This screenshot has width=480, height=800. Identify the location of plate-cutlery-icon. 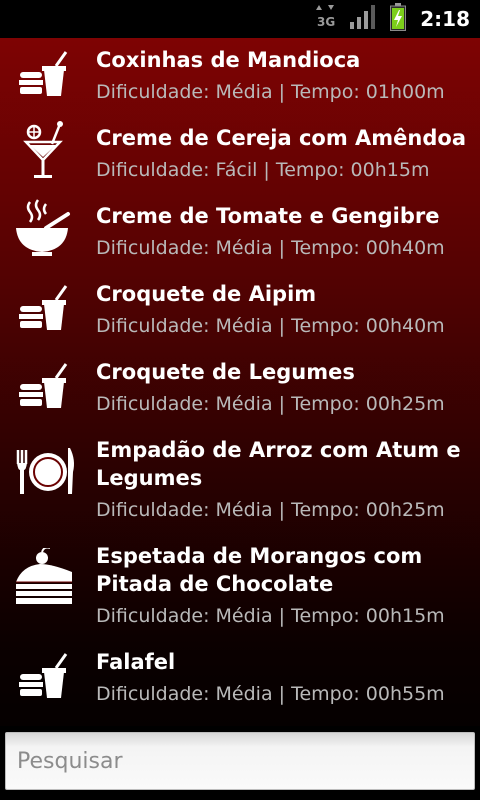
(44, 472).